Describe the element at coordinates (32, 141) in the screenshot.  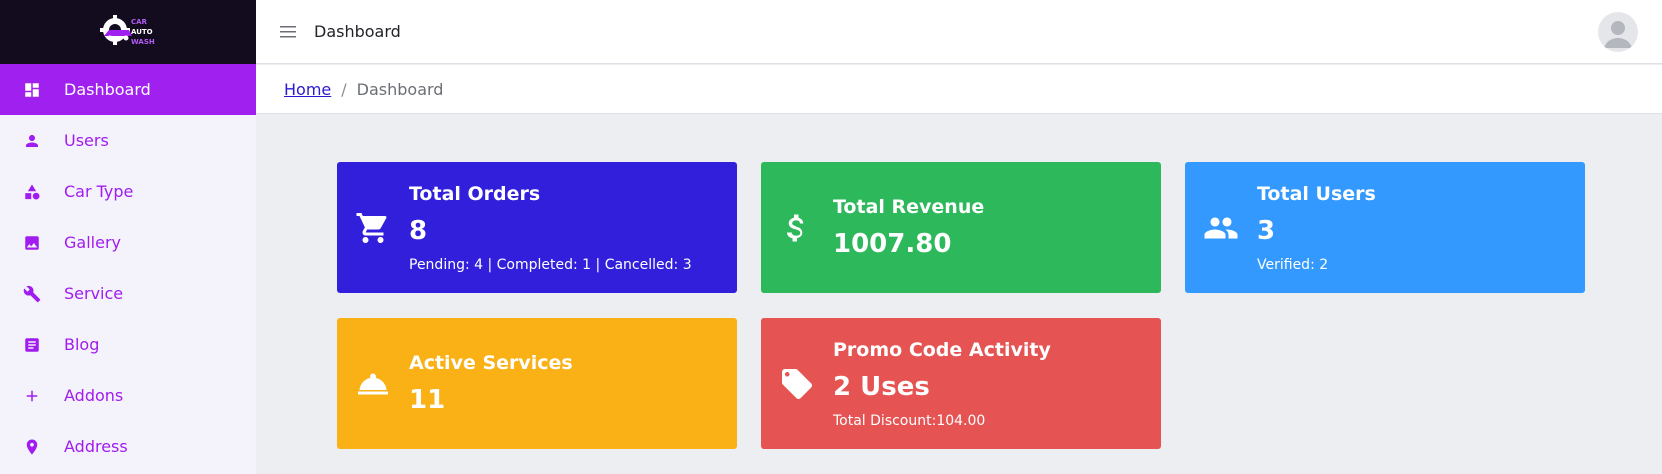
I see `user-icon` at that location.